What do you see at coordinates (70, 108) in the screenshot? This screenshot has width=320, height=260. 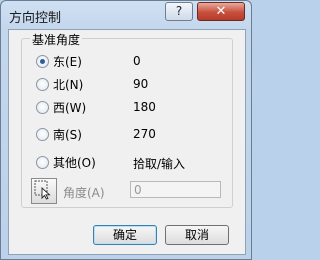 I see `radio-label: 西(W)` at bounding box center [70, 108].